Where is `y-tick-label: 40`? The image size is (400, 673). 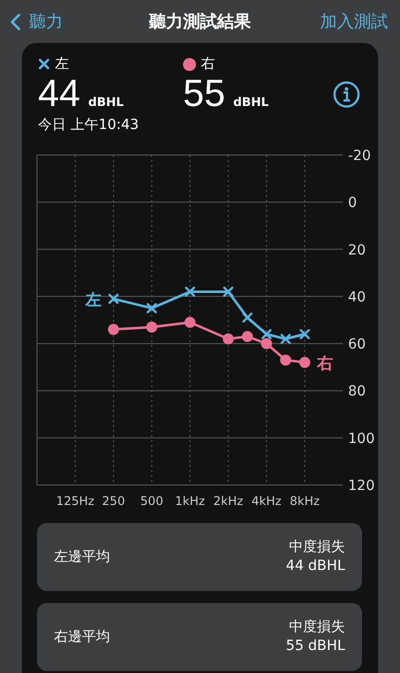
y-tick-label: 40 is located at coordinates (357, 297).